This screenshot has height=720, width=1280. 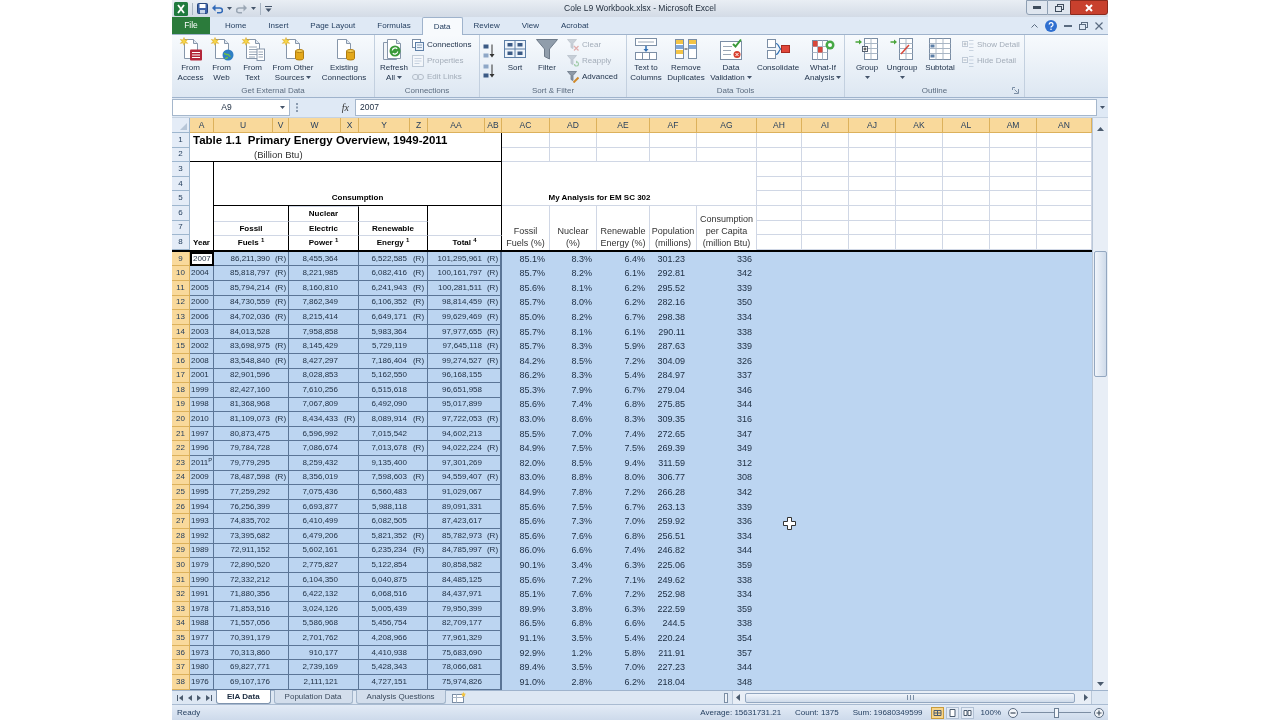 What do you see at coordinates (919, 125) in the screenshot?
I see `column-header: AK` at bounding box center [919, 125].